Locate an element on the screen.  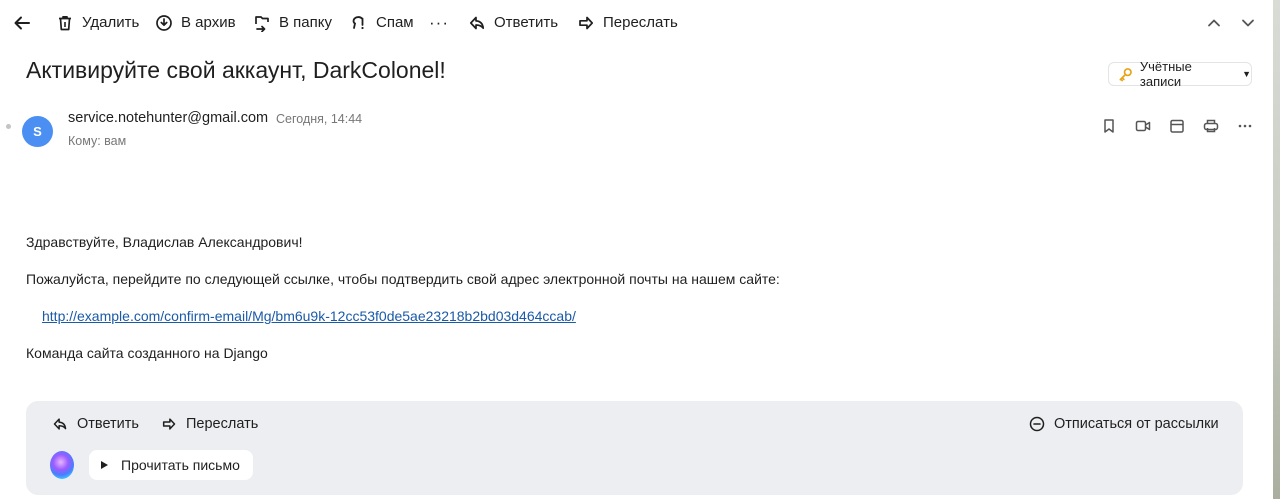
read-aloud-button: Прочитать письмо is located at coordinates (171, 465).